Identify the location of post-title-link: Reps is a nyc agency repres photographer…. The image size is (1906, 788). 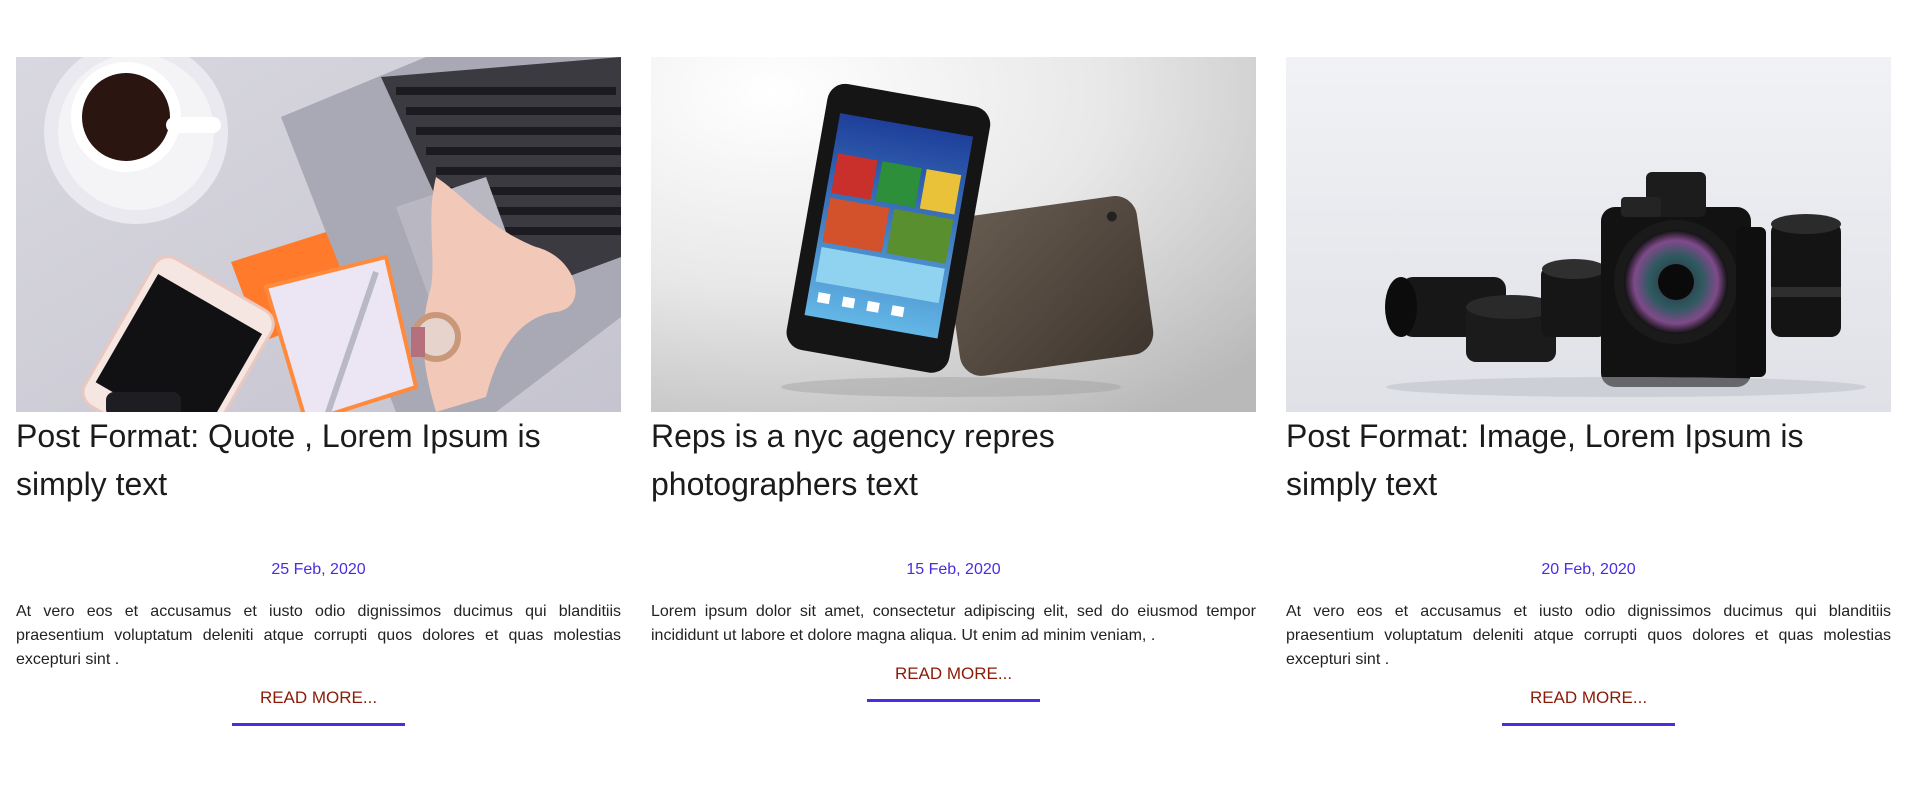
(853, 460).